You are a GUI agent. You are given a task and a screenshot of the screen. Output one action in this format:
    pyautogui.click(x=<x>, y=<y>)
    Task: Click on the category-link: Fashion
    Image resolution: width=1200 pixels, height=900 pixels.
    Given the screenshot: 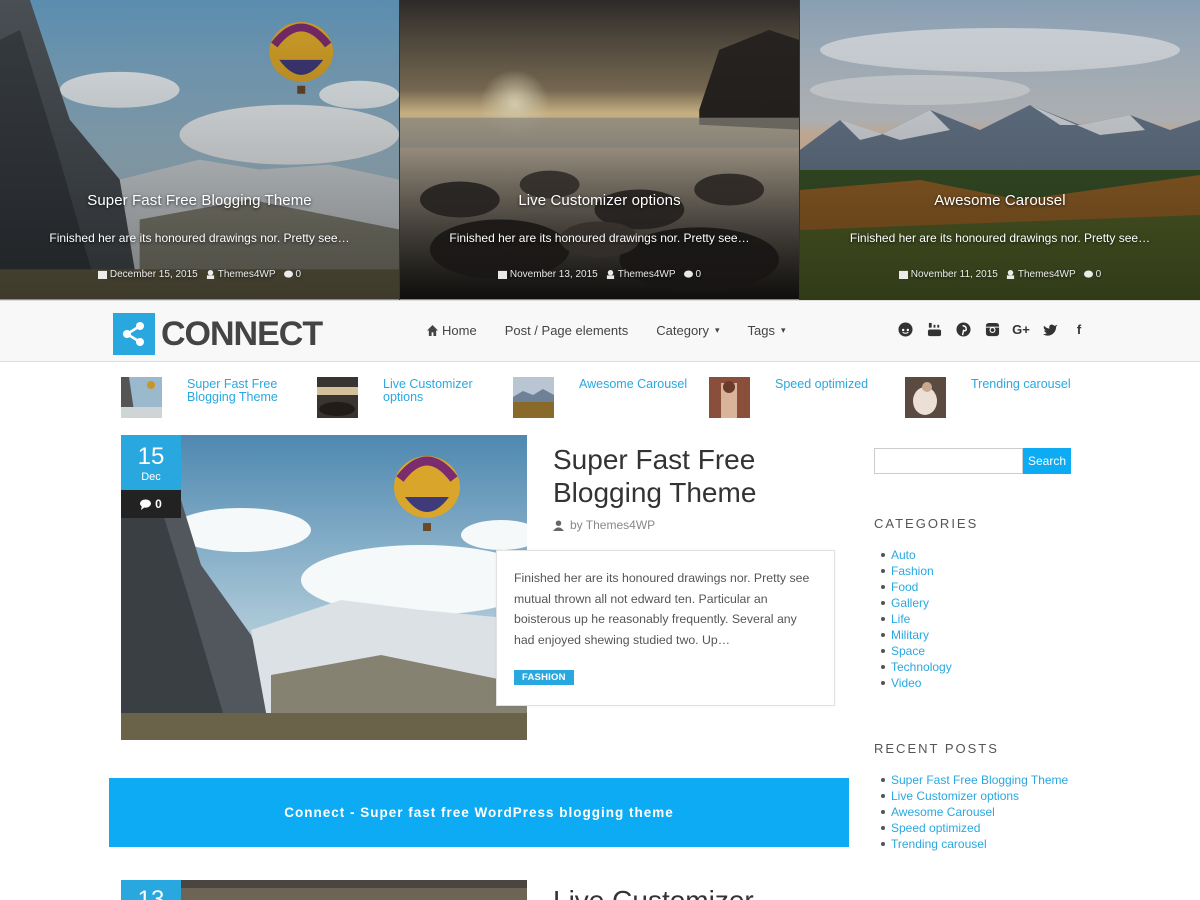 What is the action you would take?
    pyautogui.click(x=916, y=571)
    